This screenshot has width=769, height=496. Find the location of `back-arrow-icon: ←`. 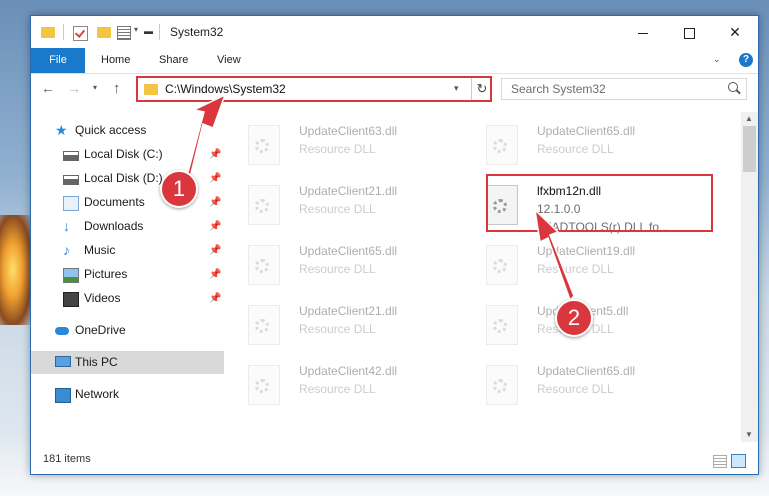

back-arrow-icon: ← is located at coordinates (48, 88).